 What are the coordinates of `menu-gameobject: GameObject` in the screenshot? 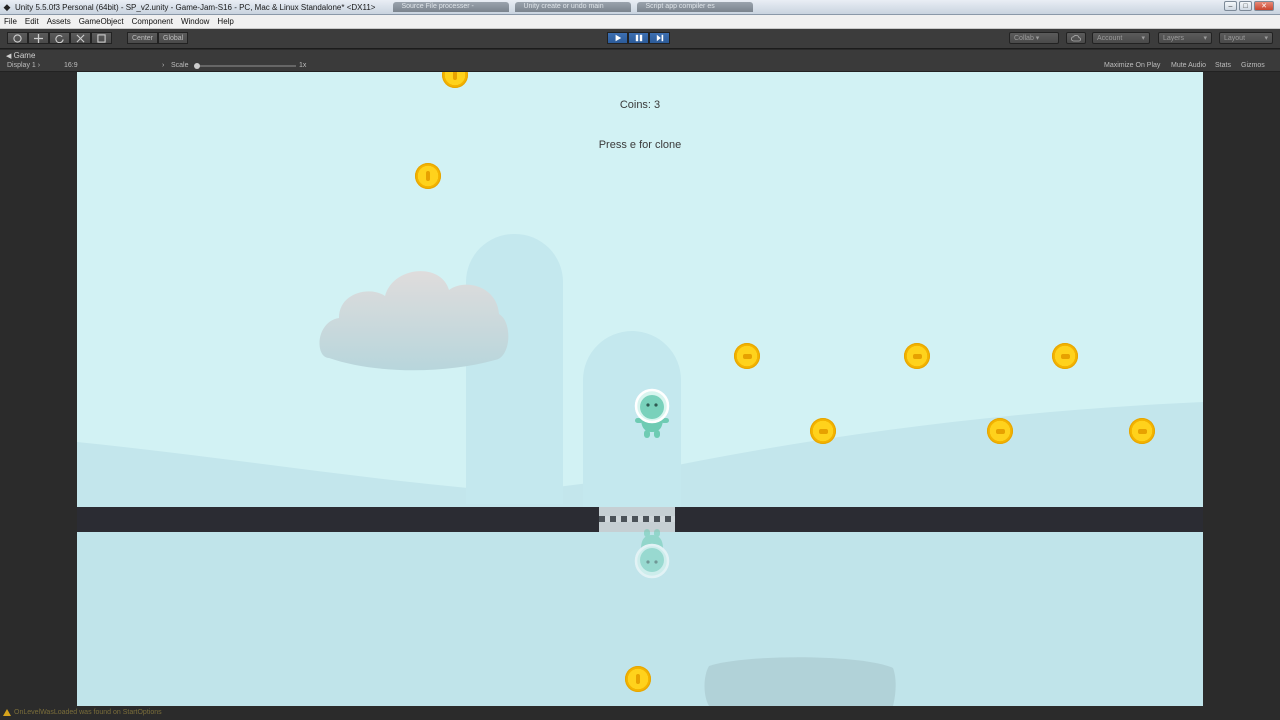 It's located at (101, 21).